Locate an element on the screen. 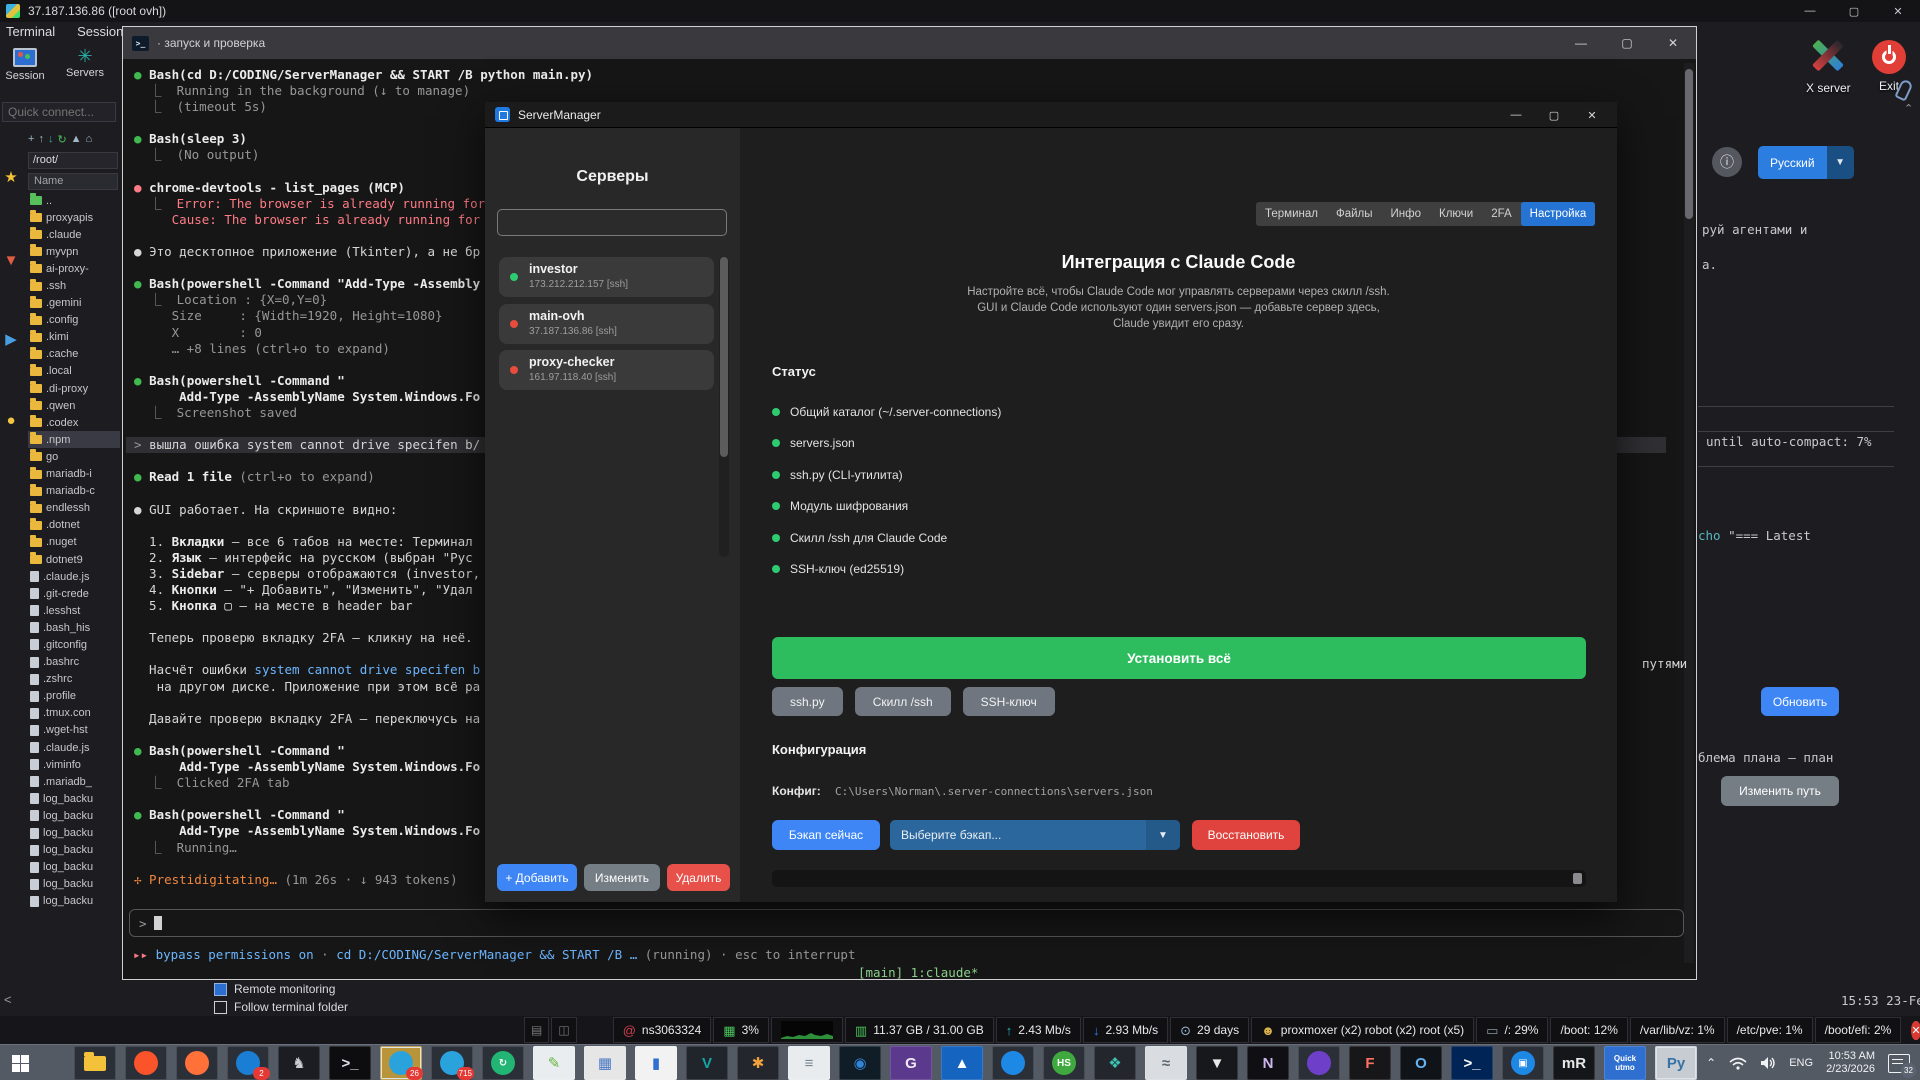 The width and height of the screenshot is (1920, 1080). change-path-button: Изменить путь is located at coordinates (1780, 791).